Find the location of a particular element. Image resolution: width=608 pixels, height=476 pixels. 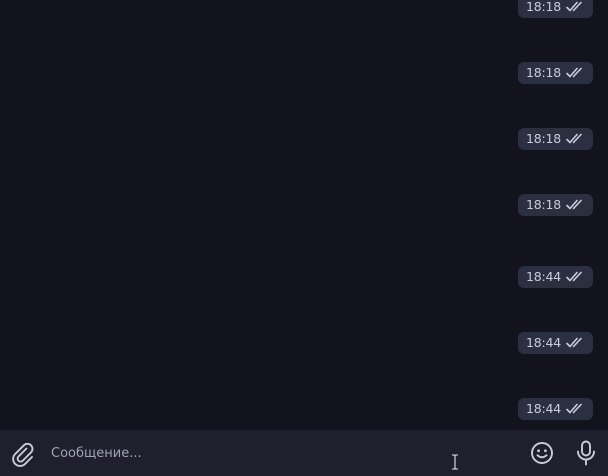

message-composer is located at coordinates (304, 453).